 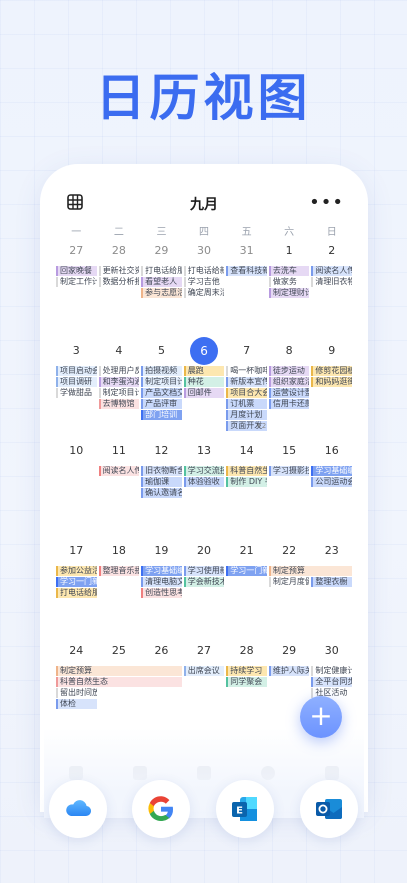 What do you see at coordinates (119, 404) in the screenshot?
I see `event-chip: 去博物馆` at bounding box center [119, 404].